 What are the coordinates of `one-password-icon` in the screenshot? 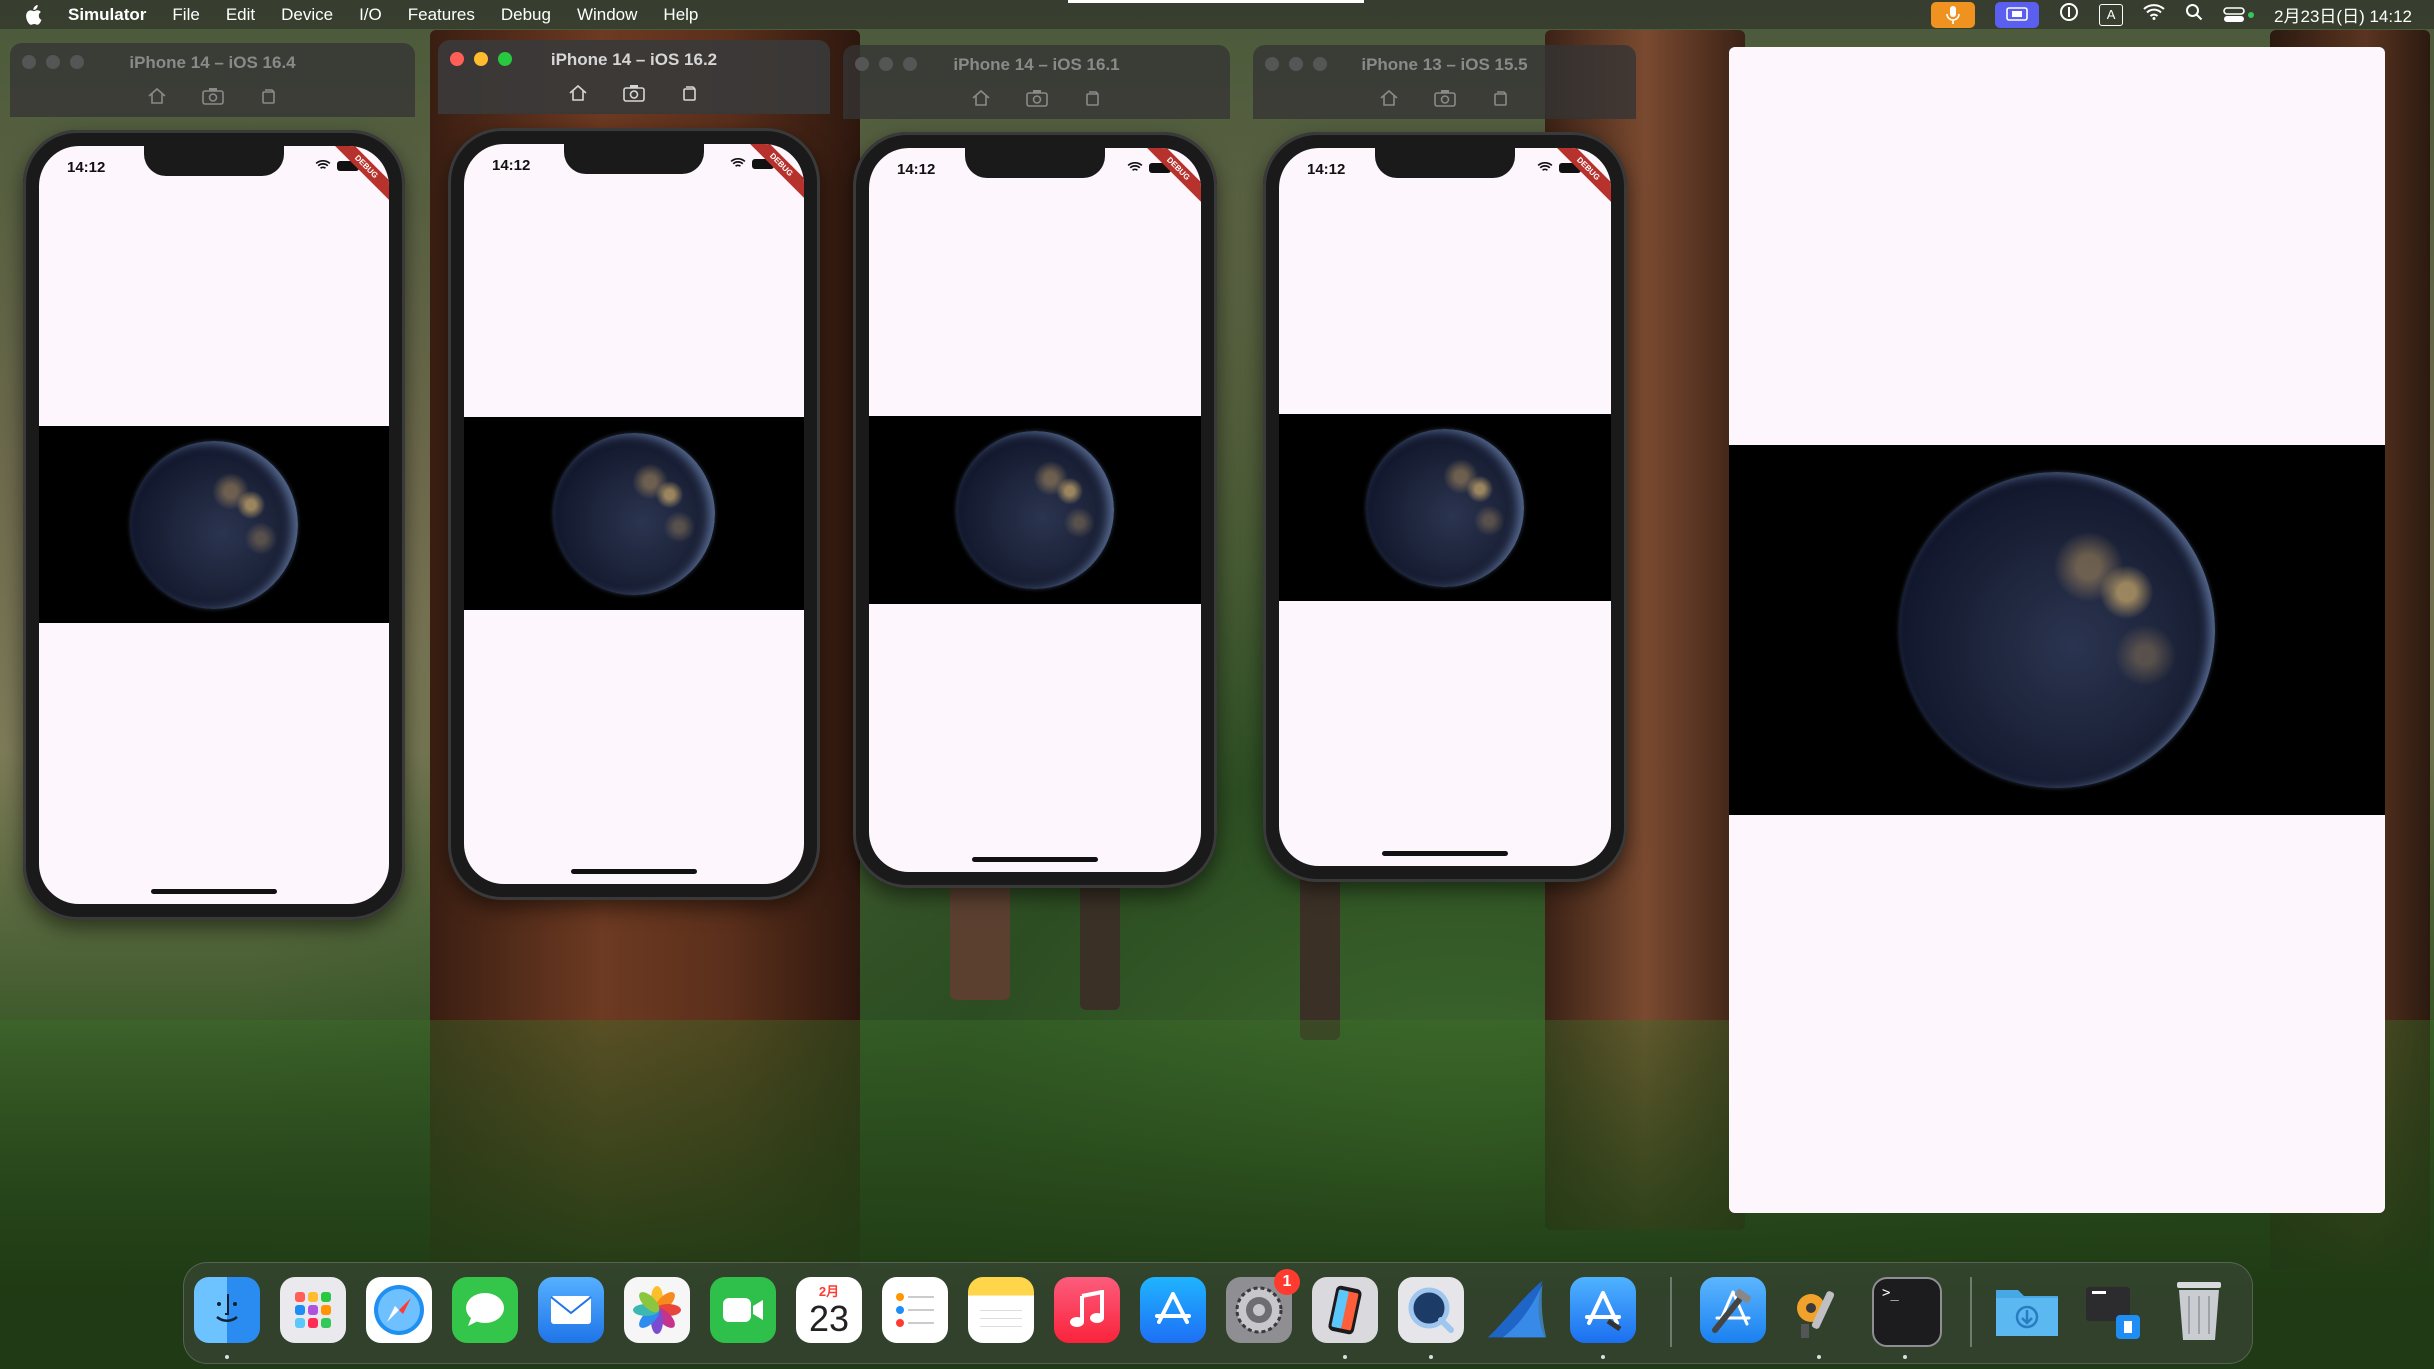 It's located at (2069, 14).